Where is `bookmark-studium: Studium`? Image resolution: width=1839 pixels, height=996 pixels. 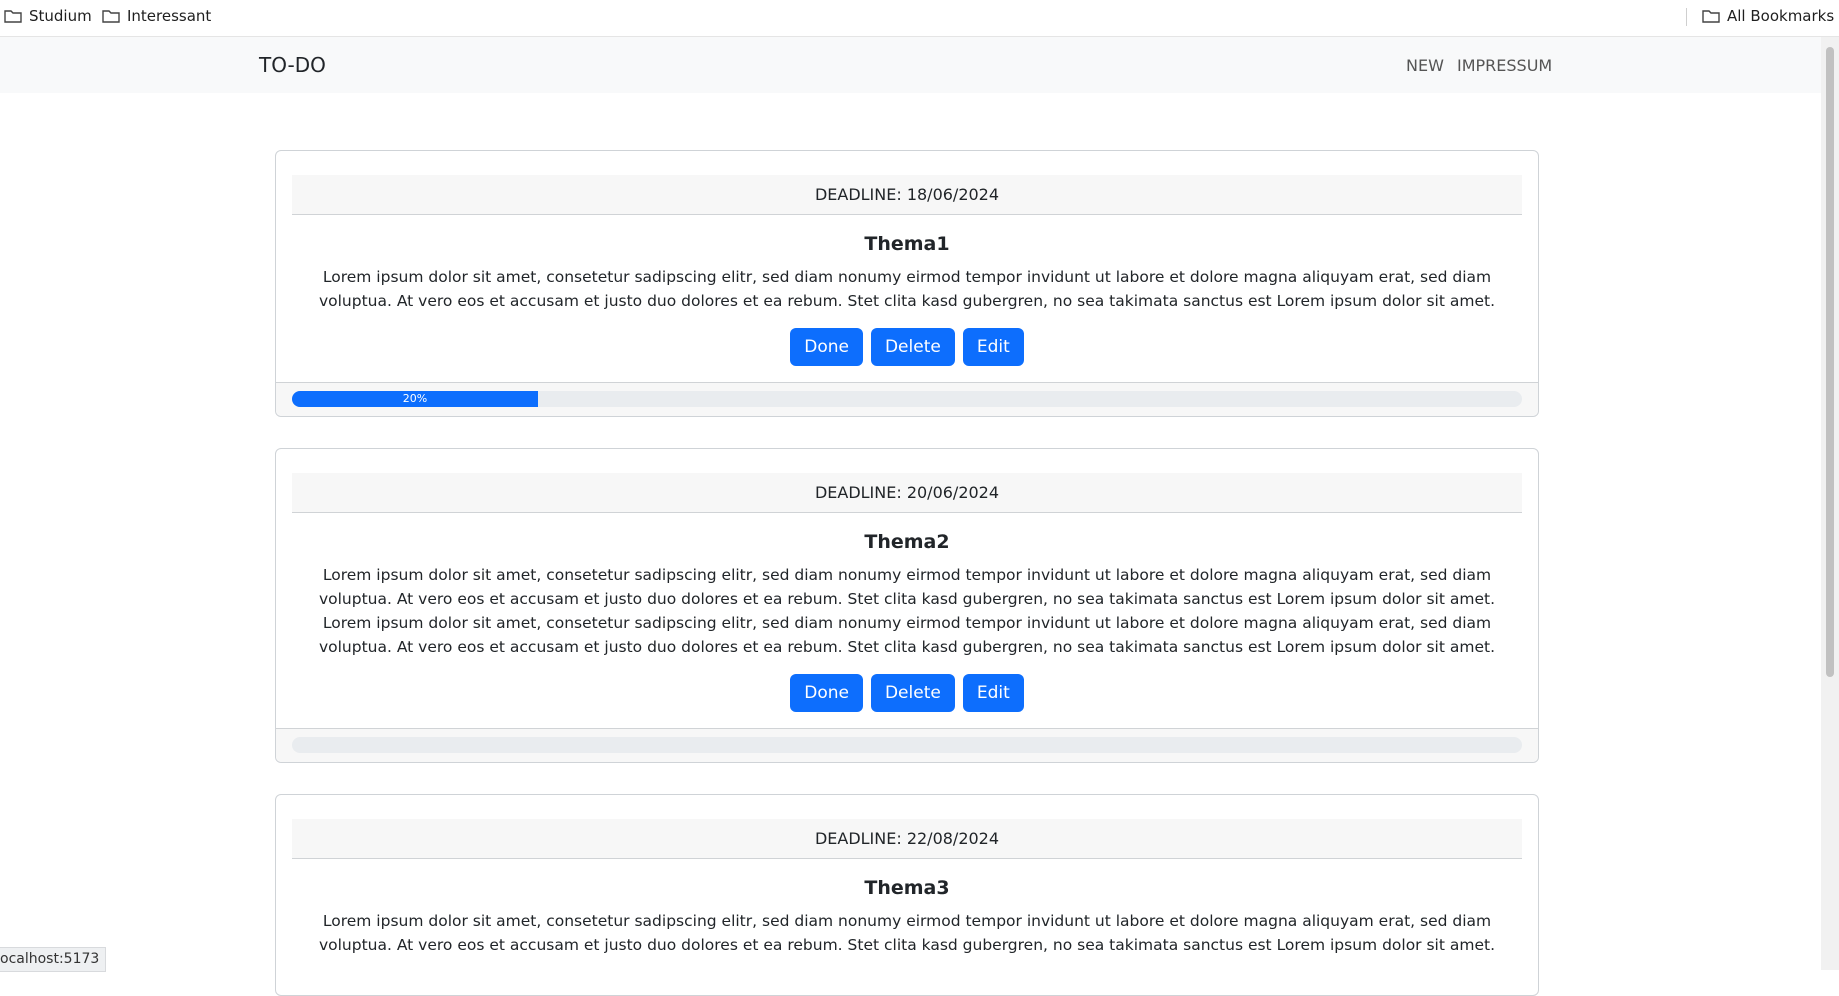
bookmark-studium: Studium is located at coordinates (48, 16).